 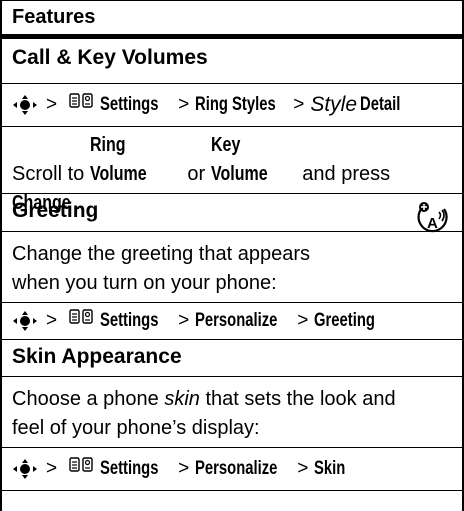 What do you see at coordinates (232, 490) in the screenshot?
I see `table-bottom-border` at bounding box center [232, 490].